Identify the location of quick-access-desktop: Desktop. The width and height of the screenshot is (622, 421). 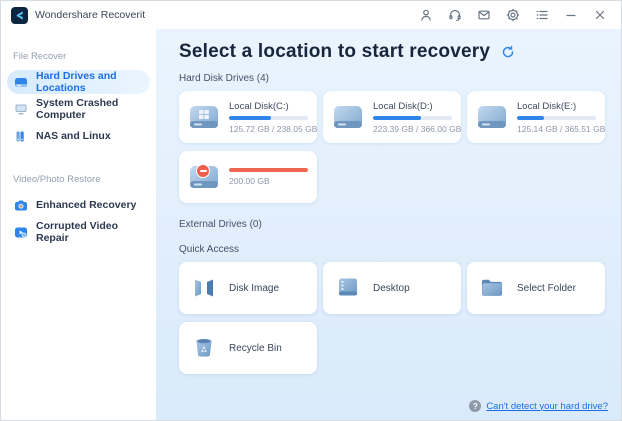
(392, 288).